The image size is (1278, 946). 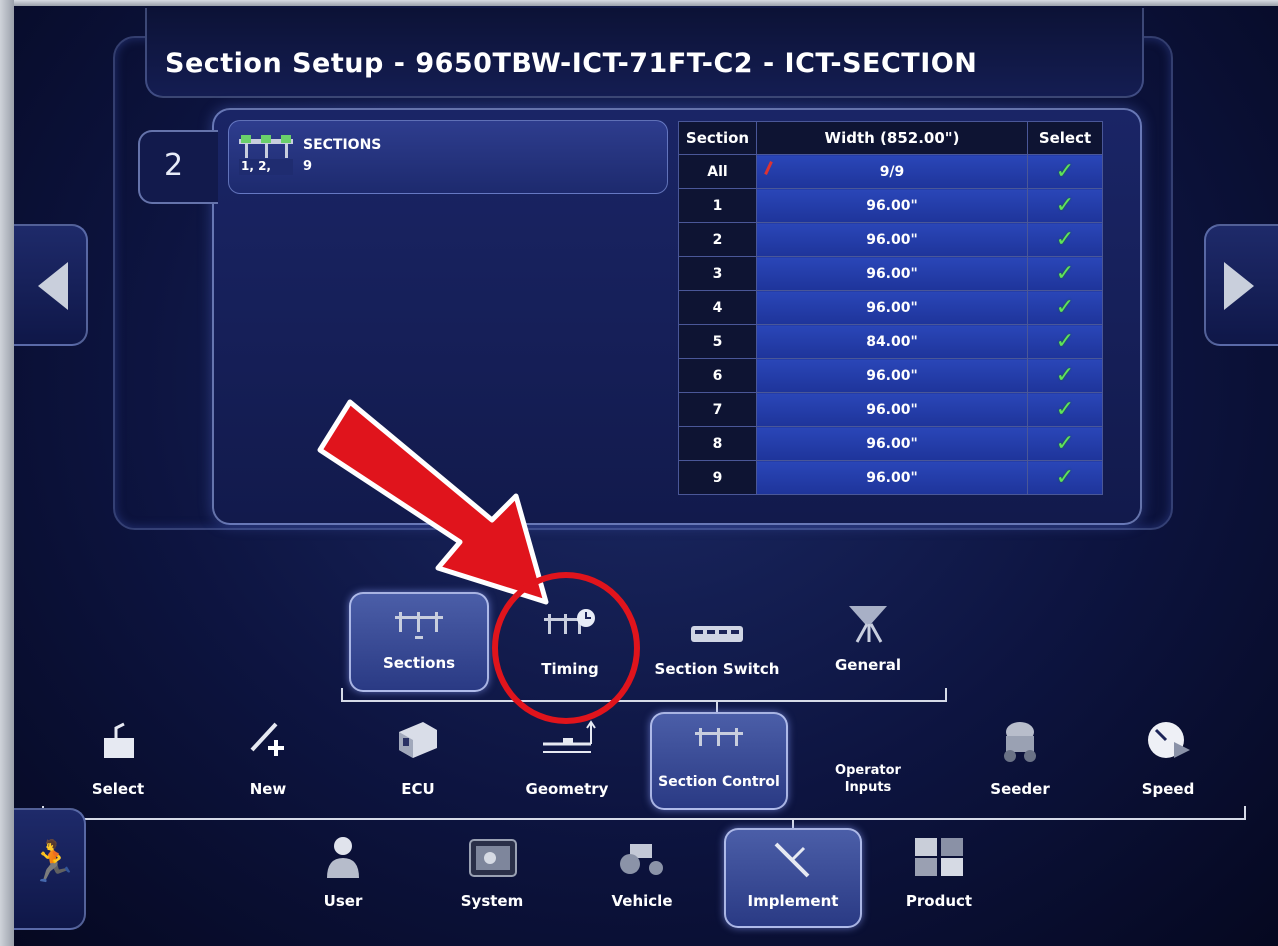 I want to click on menu-geometry-label: Geometry, so click(x=567, y=789).